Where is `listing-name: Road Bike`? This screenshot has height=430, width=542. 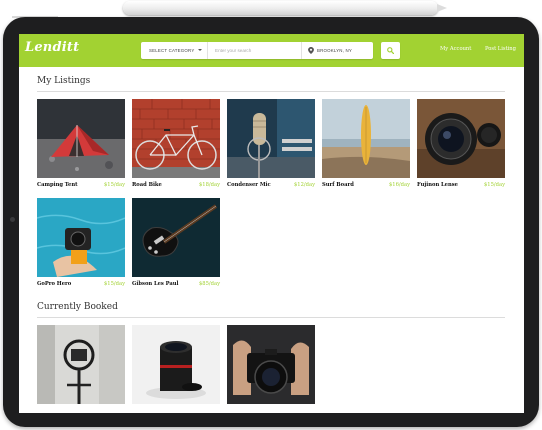
listing-name: Road Bike is located at coordinates (147, 185).